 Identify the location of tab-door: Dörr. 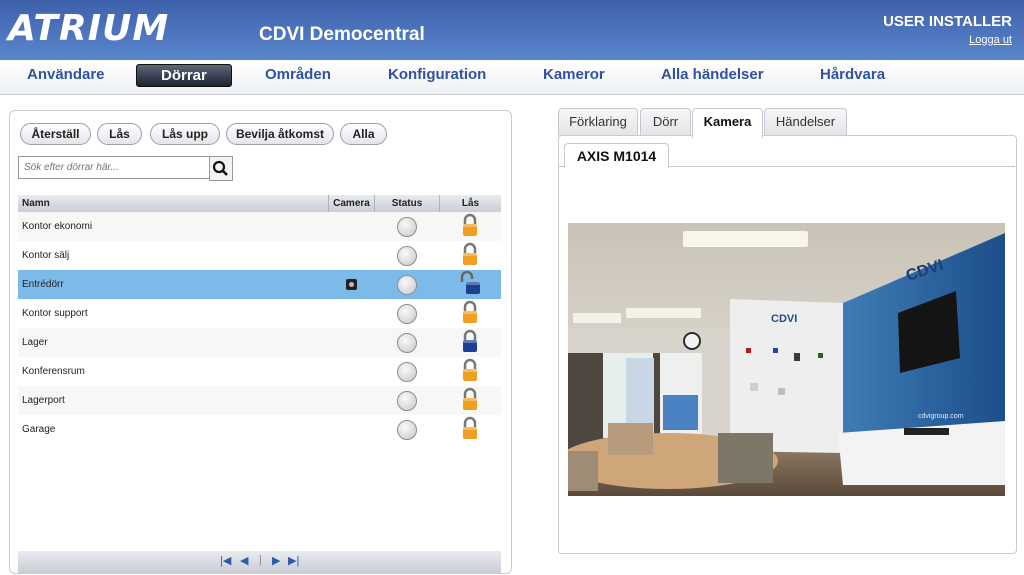
(665, 122).